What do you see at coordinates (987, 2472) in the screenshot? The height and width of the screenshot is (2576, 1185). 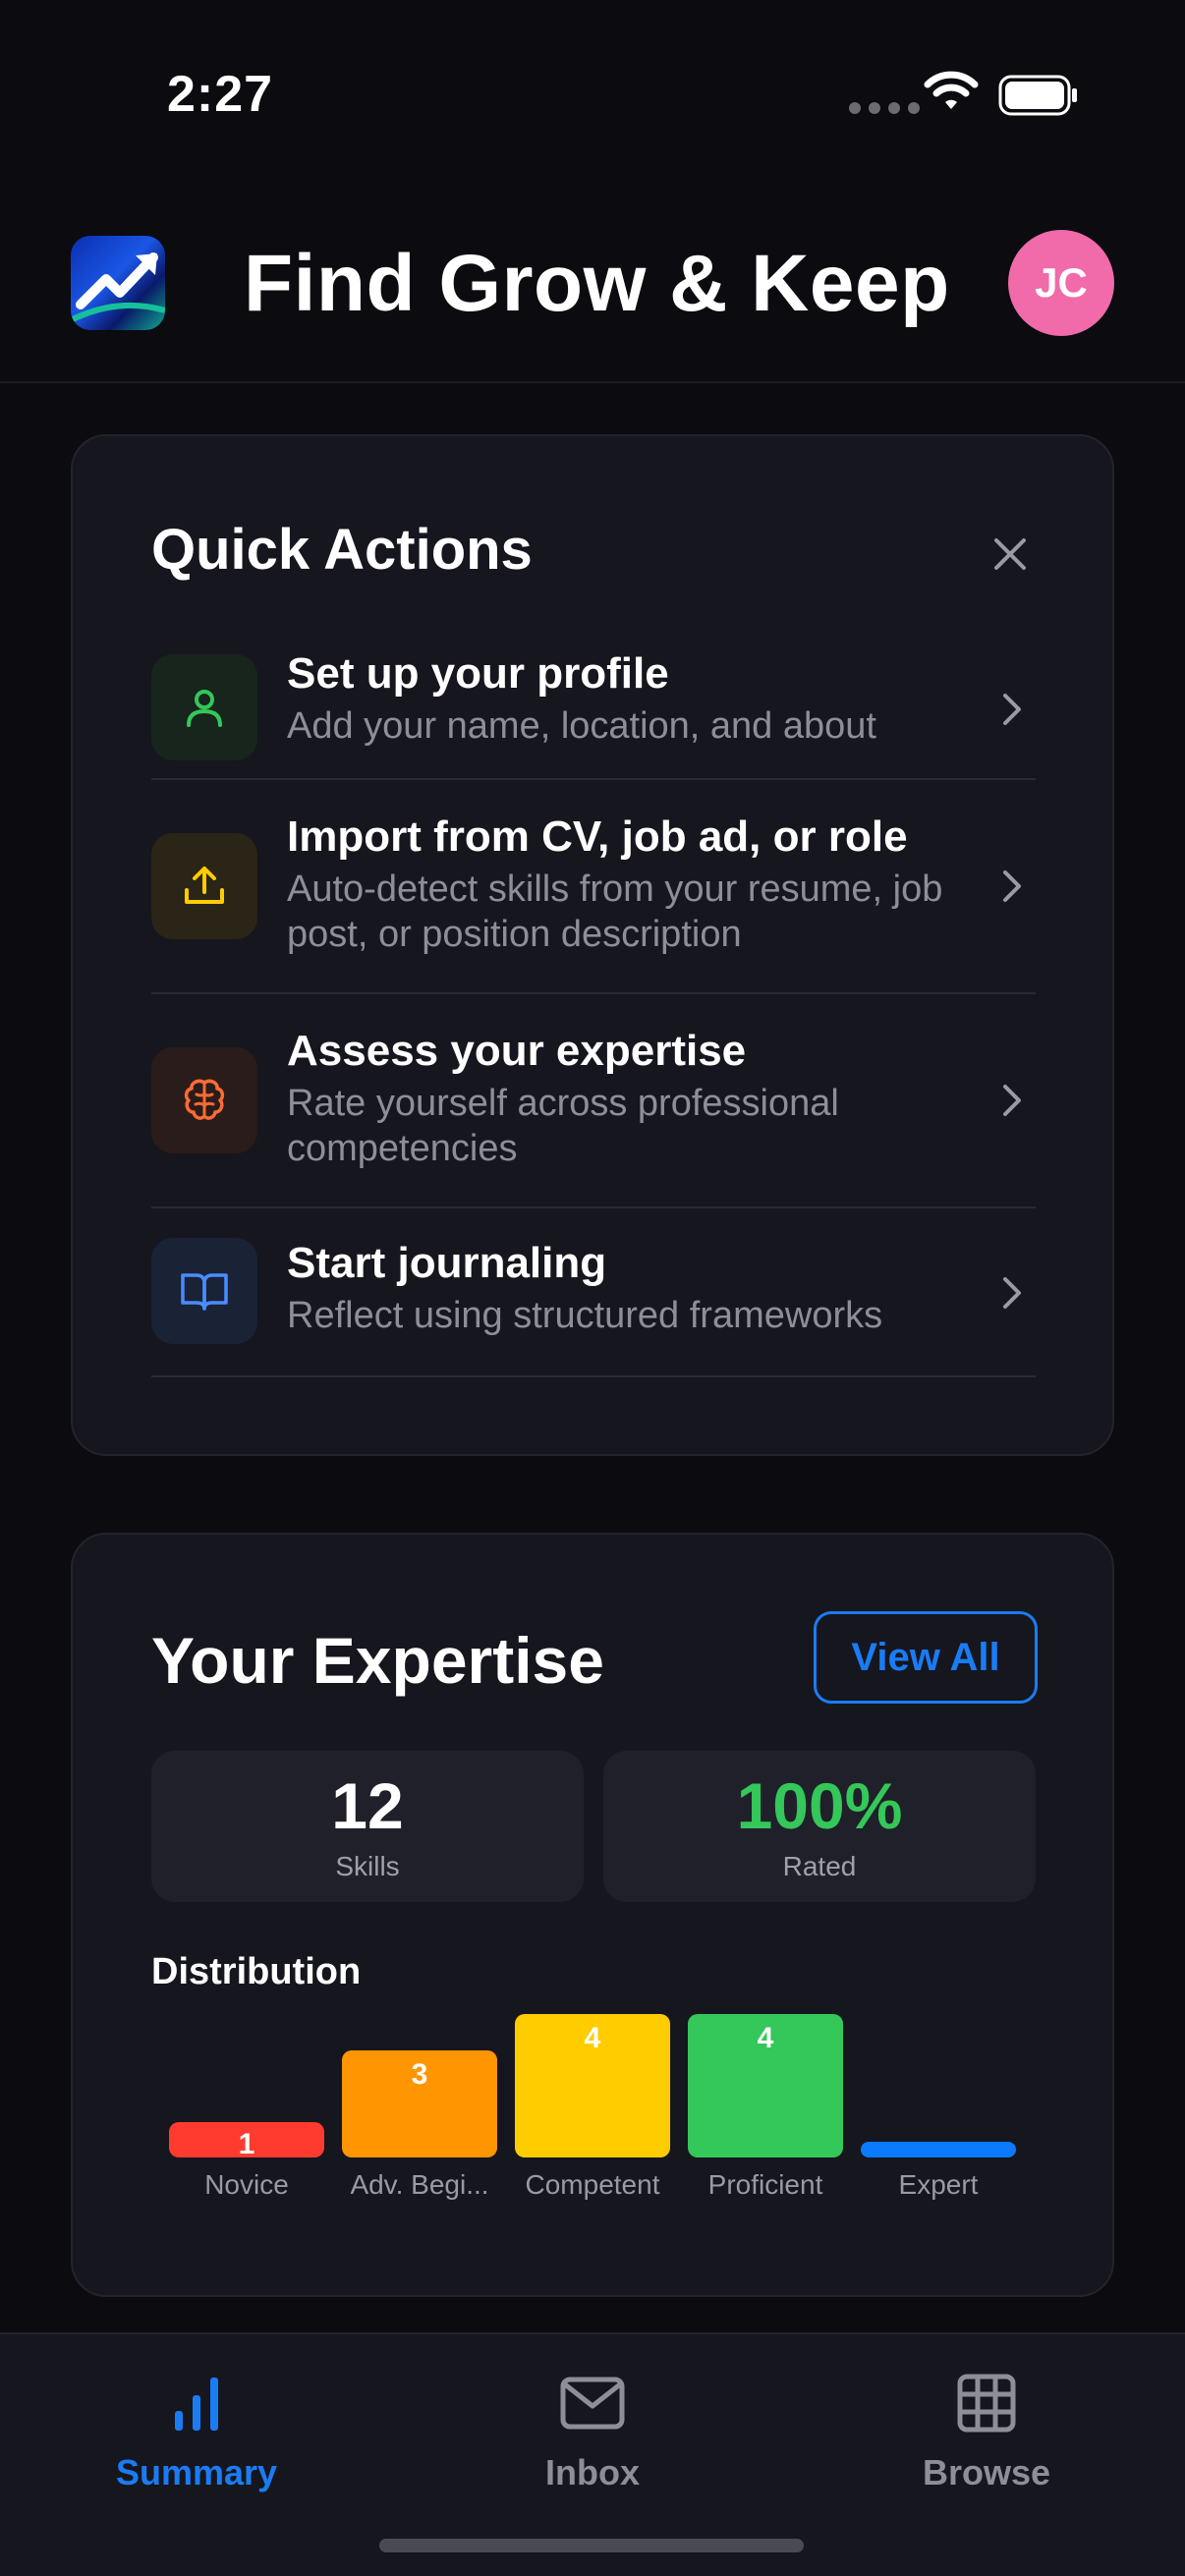 I see `tab-label: Browse` at bounding box center [987, 2472].